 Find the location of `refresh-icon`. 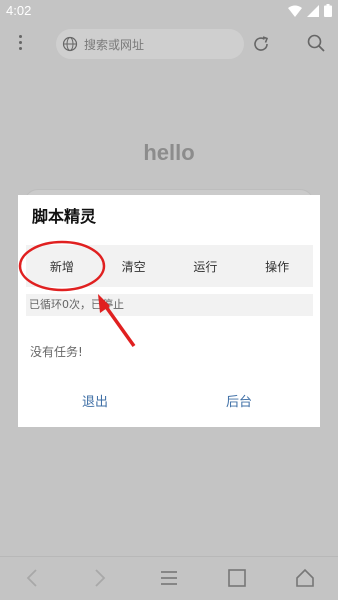

refresh-icon is located at coordinates (261, 44).